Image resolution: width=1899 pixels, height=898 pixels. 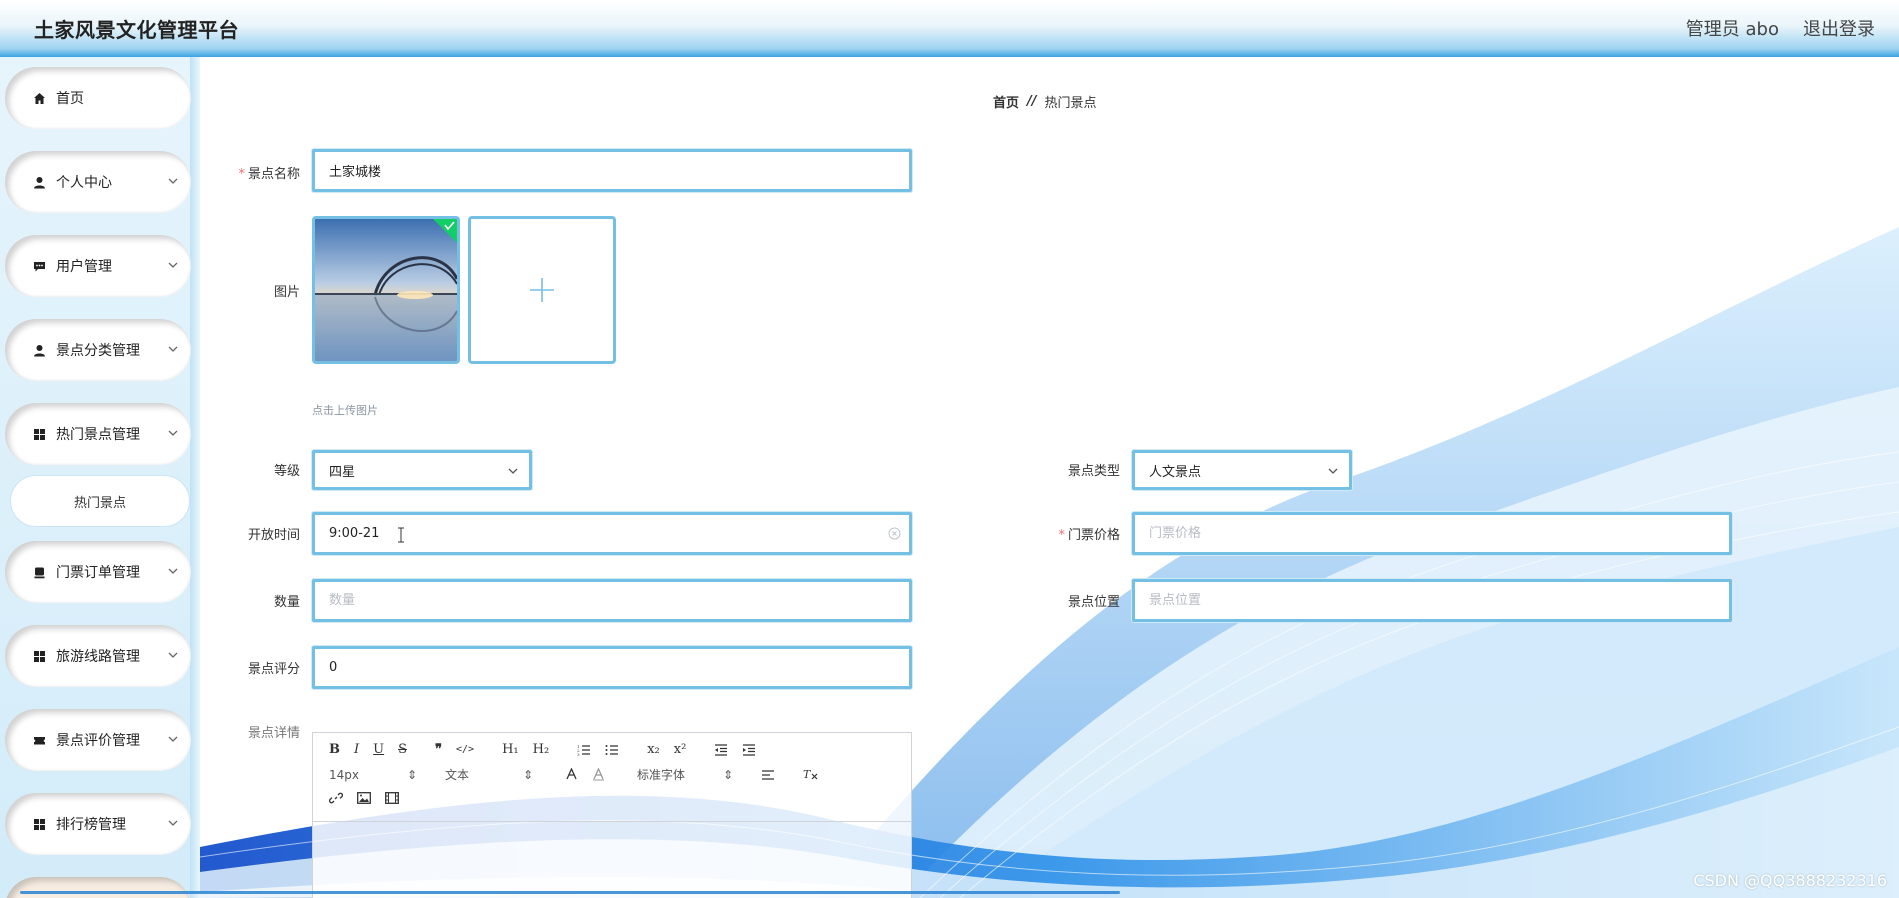 I want to click on sidebar-item-label: 旅游线路管理, so click(x=98, y=657).